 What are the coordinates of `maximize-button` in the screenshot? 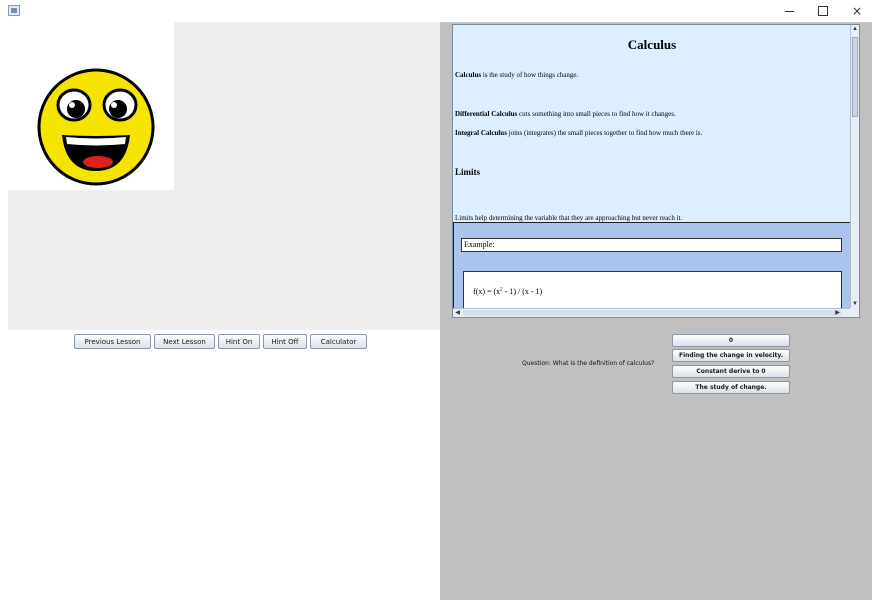 It's located at (823, 11).